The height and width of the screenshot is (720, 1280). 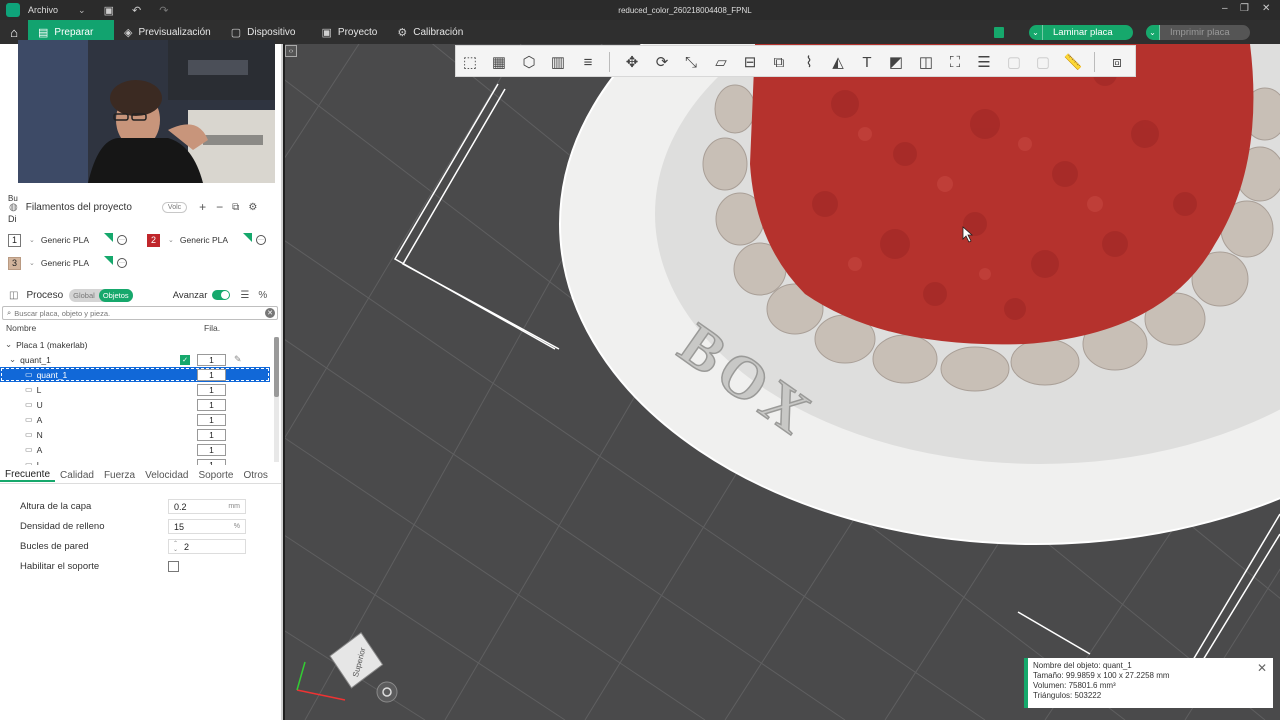 I want to click on rotate-icon: ⟳, so click(x=662, y=62).